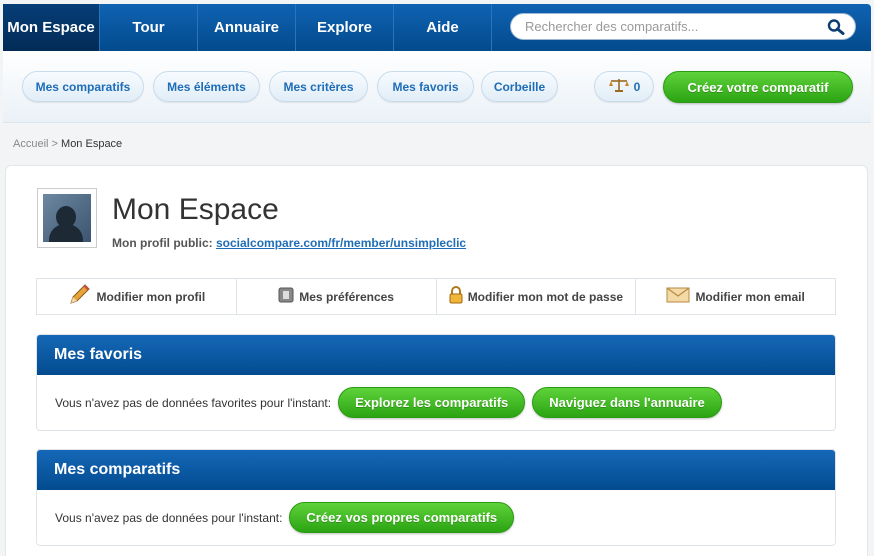 This screenshot has height=556, width=874. What do you see at coordinates (206, 86) in the screenshot?
I see `subnav-mes-elements: Mes éléments` at bounding box center [206, 86].